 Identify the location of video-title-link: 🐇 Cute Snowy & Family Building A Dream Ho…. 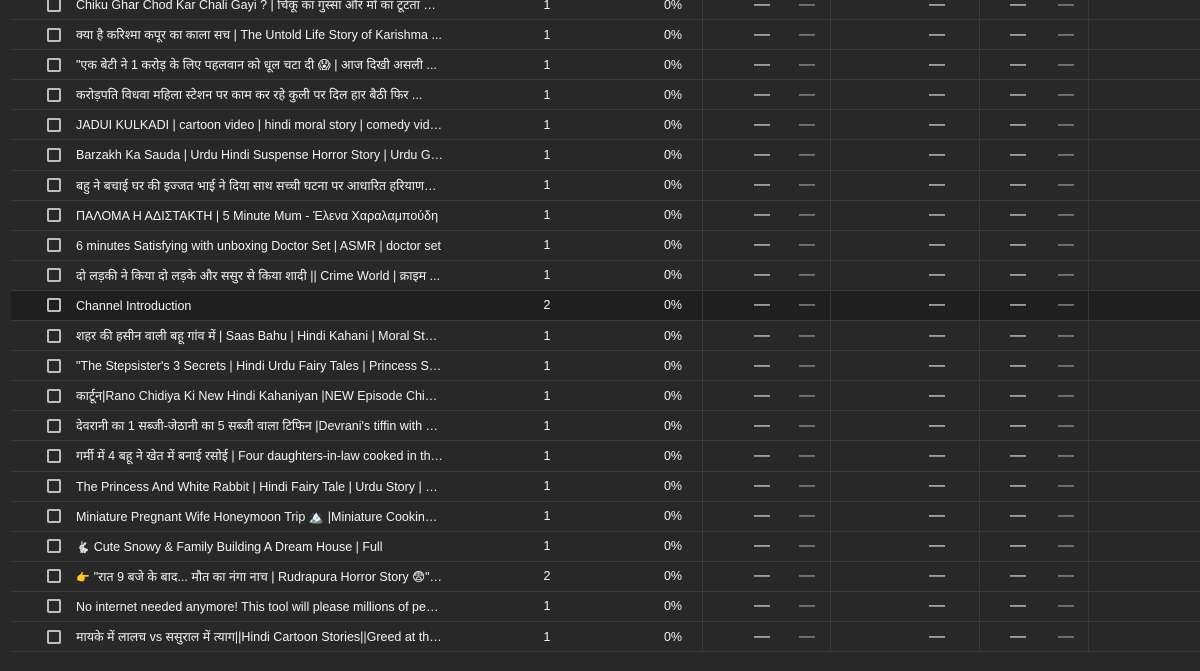
(260, 546).